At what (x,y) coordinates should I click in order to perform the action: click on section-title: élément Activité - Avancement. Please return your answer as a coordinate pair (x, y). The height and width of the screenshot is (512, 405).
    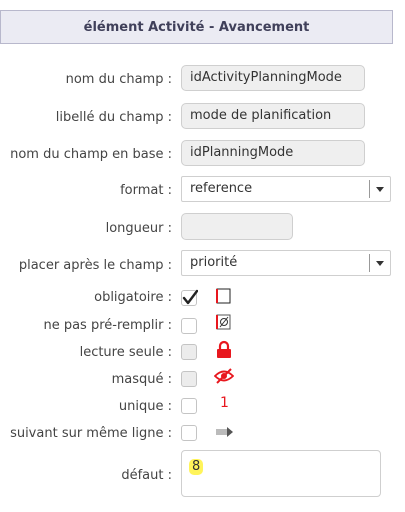
    Looking at the image, I should click on (196, 27).